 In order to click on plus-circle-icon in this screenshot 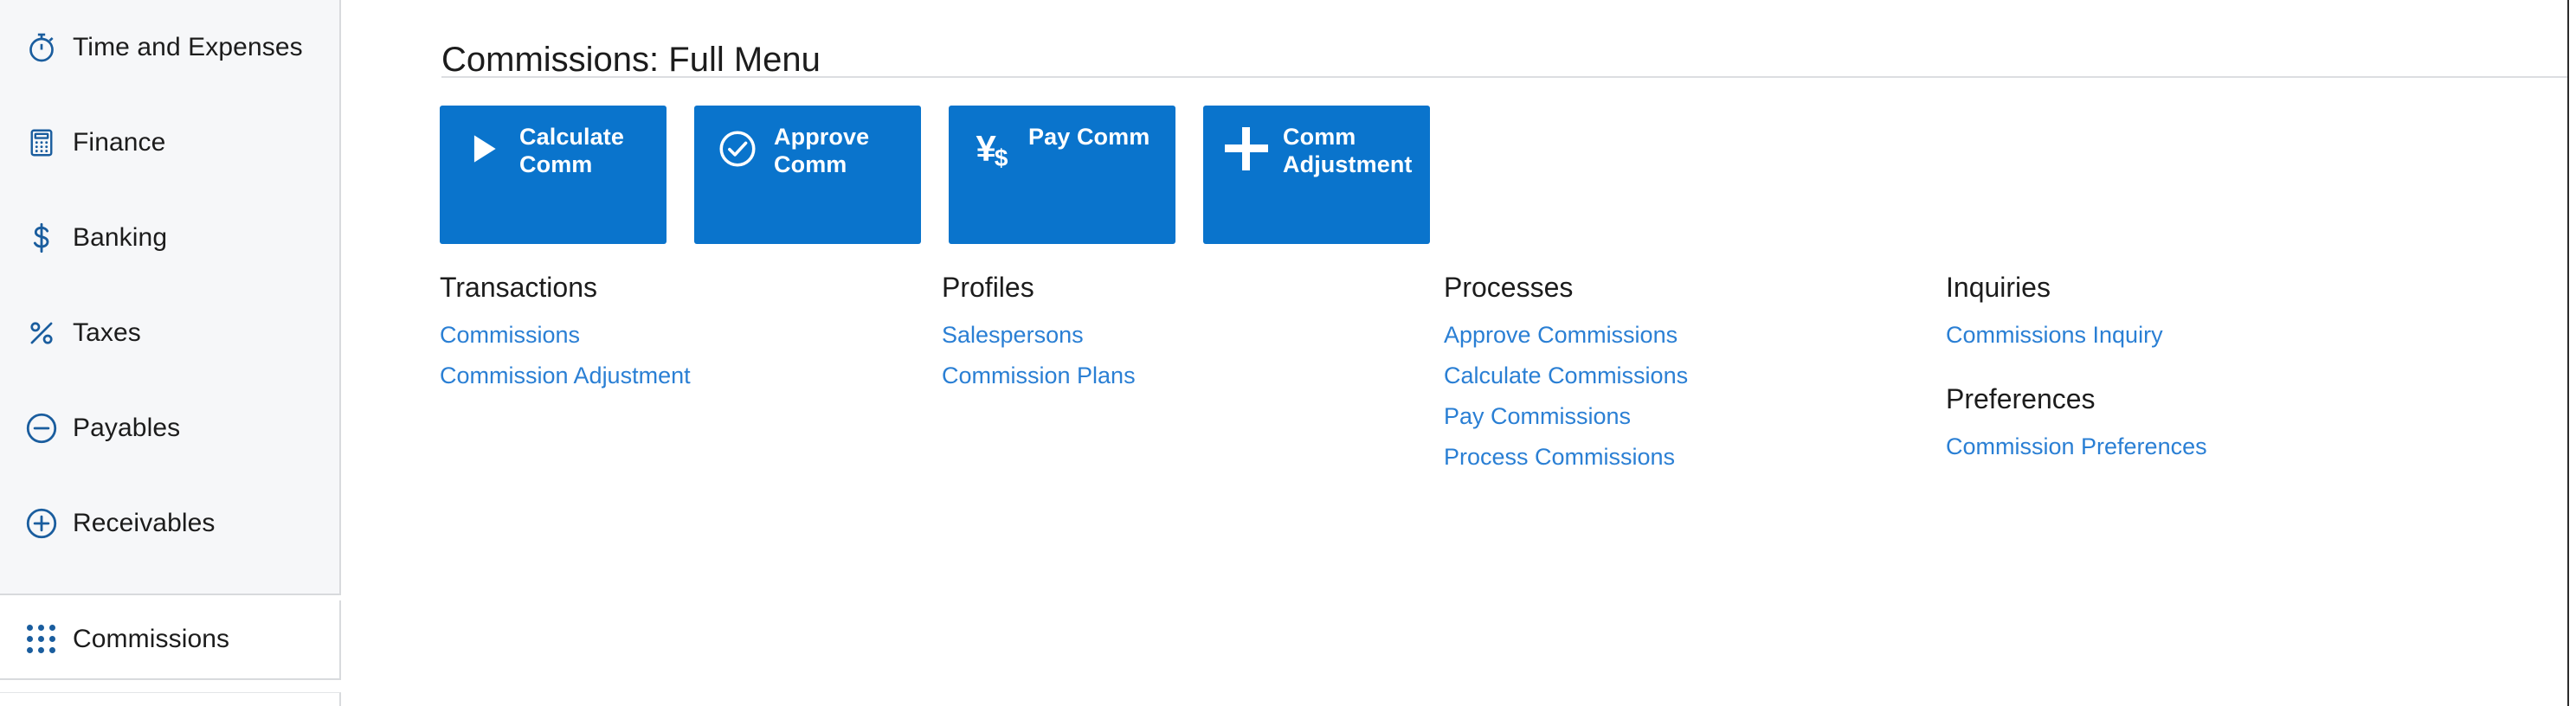, I will do `click(41, 523)`.